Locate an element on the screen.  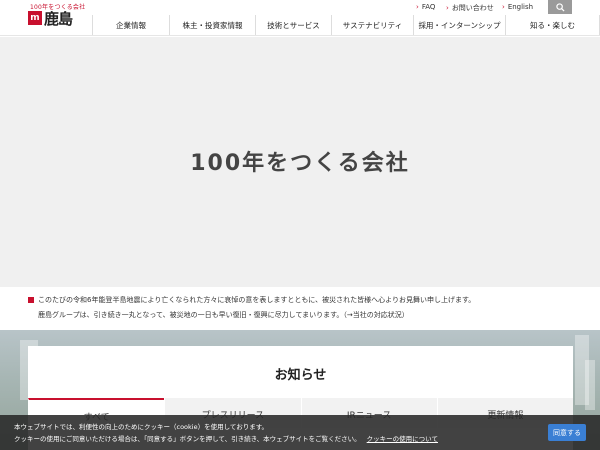
english-link: › English is located at coordinates (517, 7).